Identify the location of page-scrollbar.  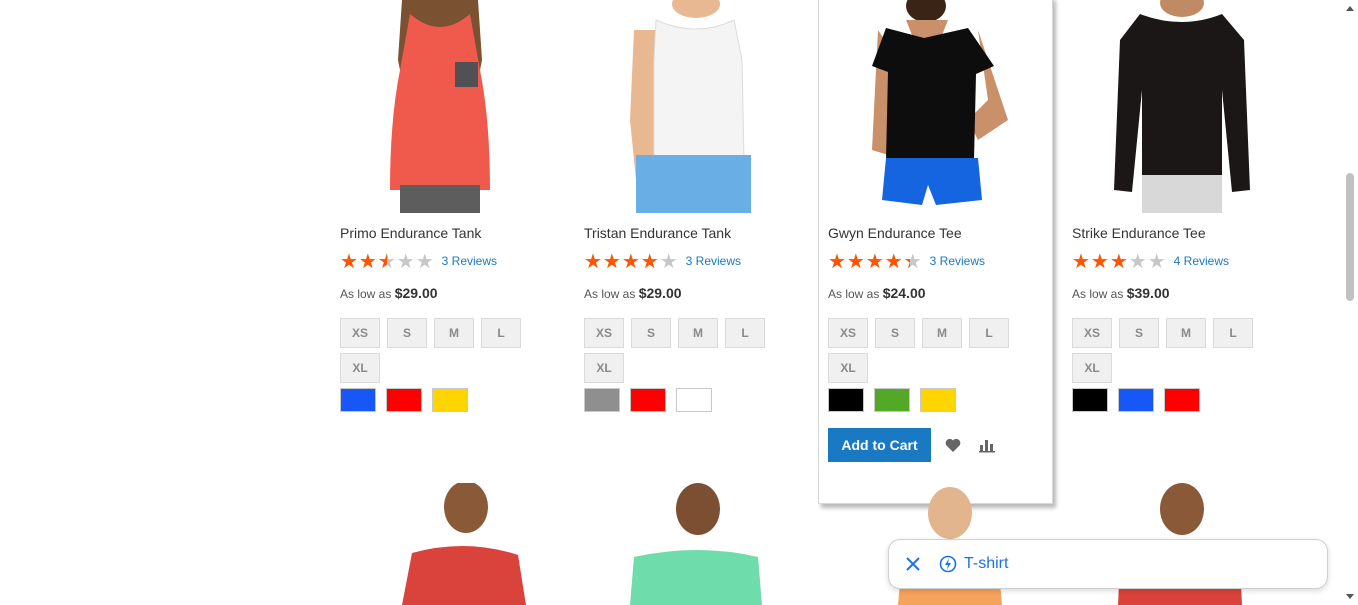
(1349, 302).